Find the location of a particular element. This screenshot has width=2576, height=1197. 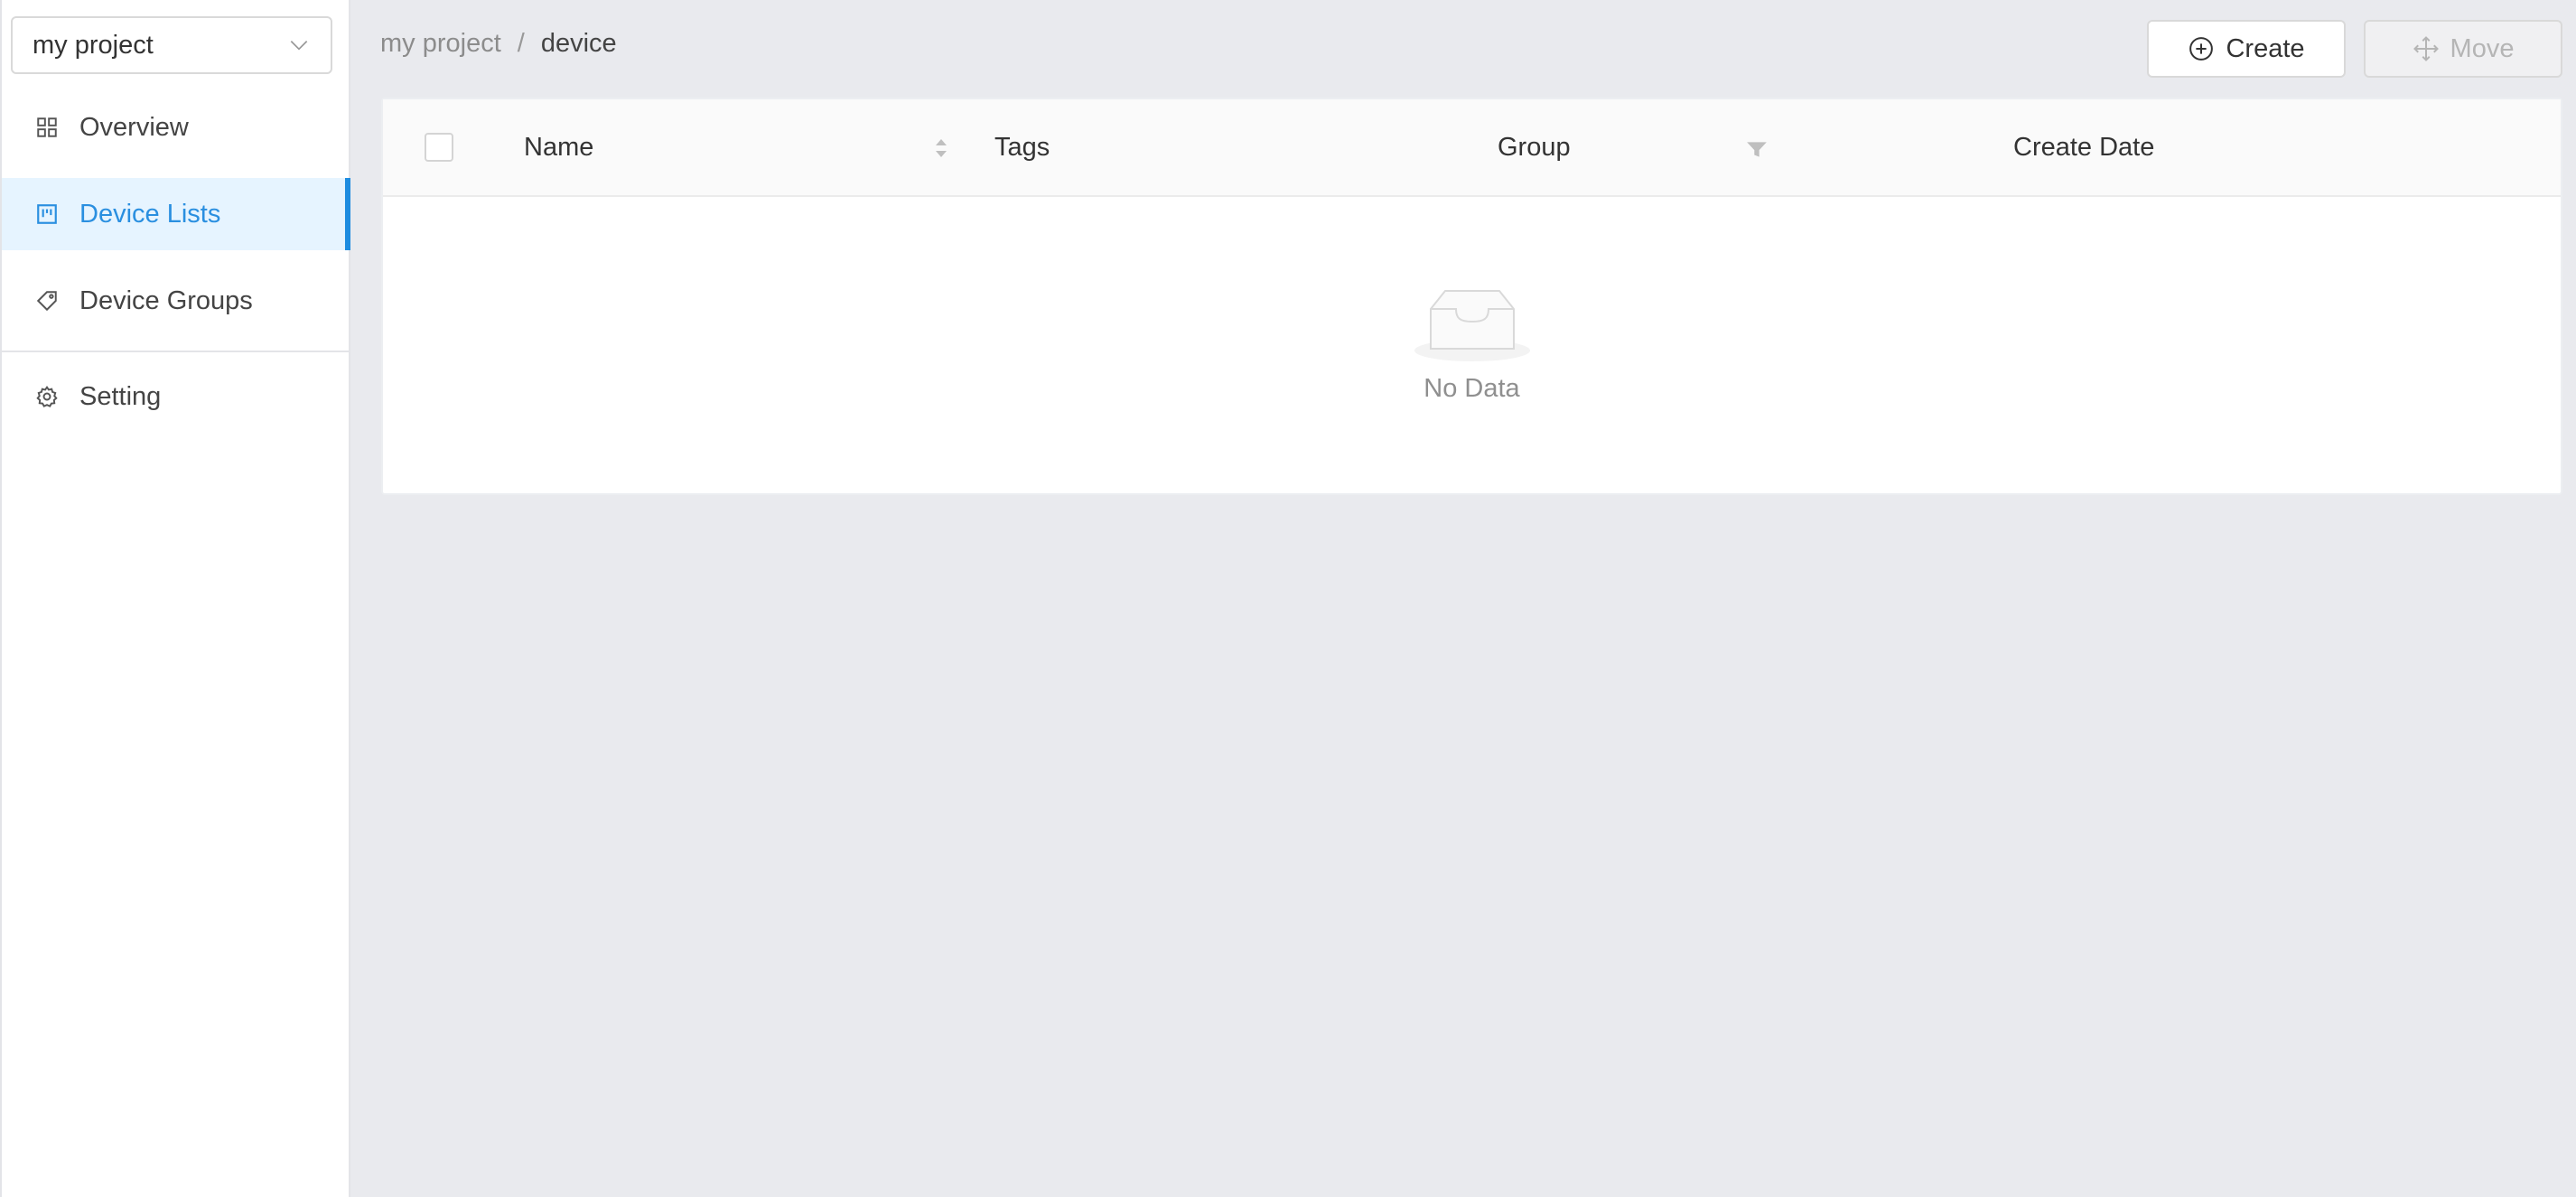

sidebar-item-label: Device Lists is located at coordinates (150, 214).